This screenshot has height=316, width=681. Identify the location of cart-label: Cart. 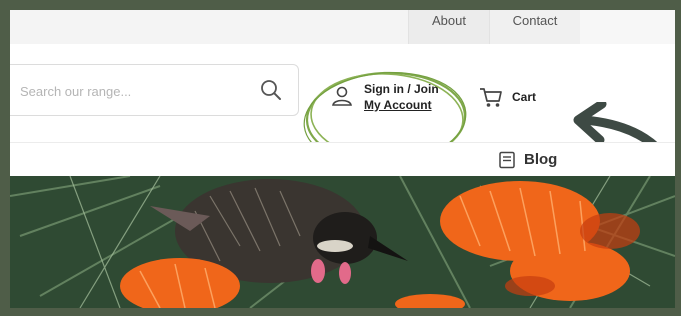
(524, 97).